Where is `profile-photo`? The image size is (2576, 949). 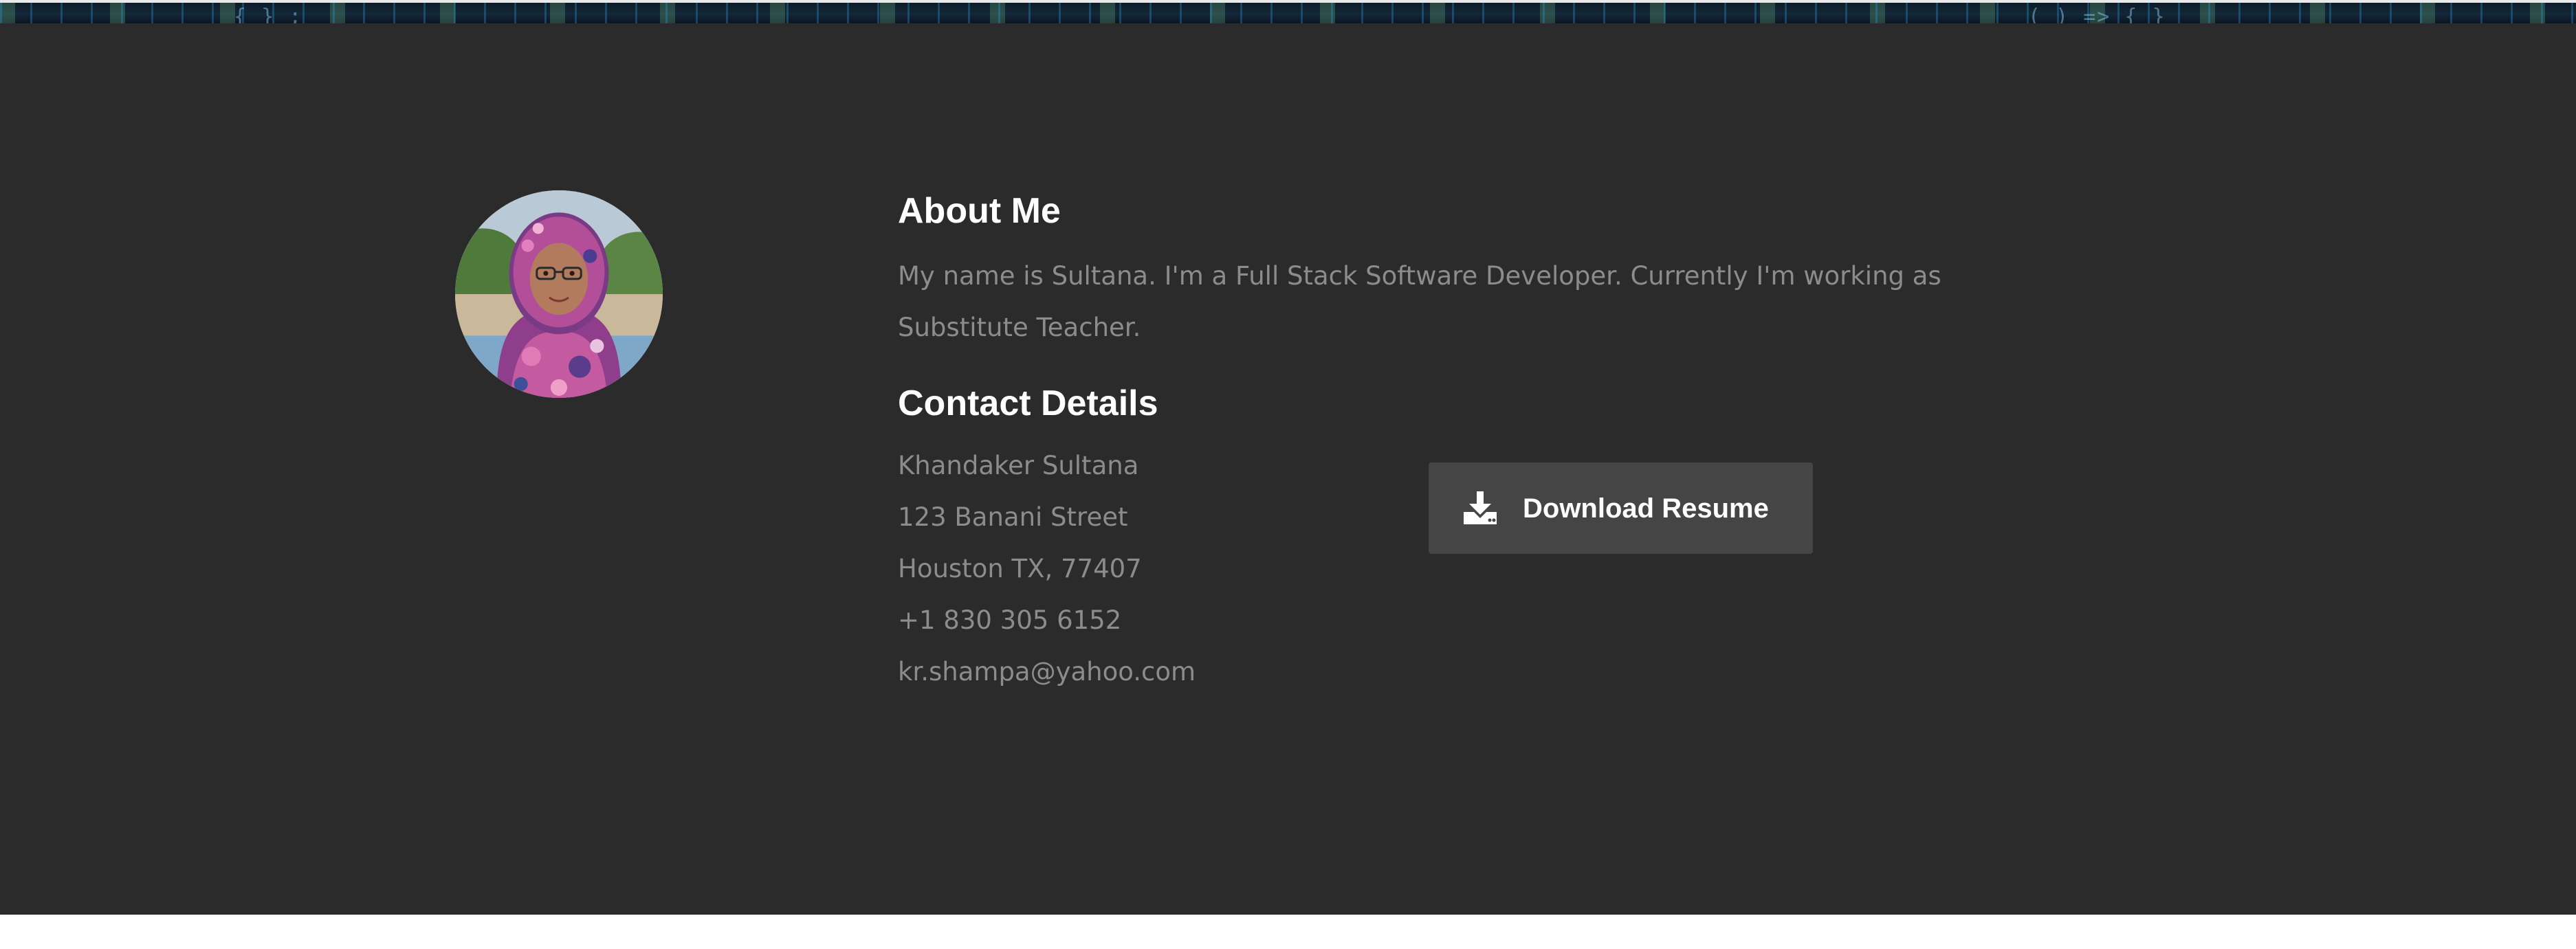
profile-photo is located at coordinates (559, 294).